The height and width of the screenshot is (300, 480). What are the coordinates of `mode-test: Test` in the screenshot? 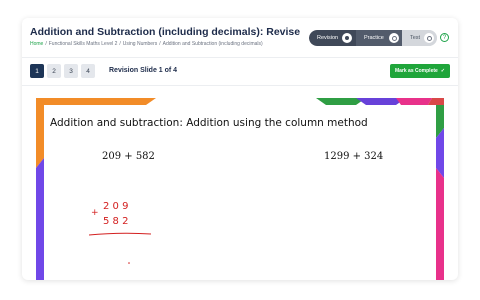 It's located at (419, 38).